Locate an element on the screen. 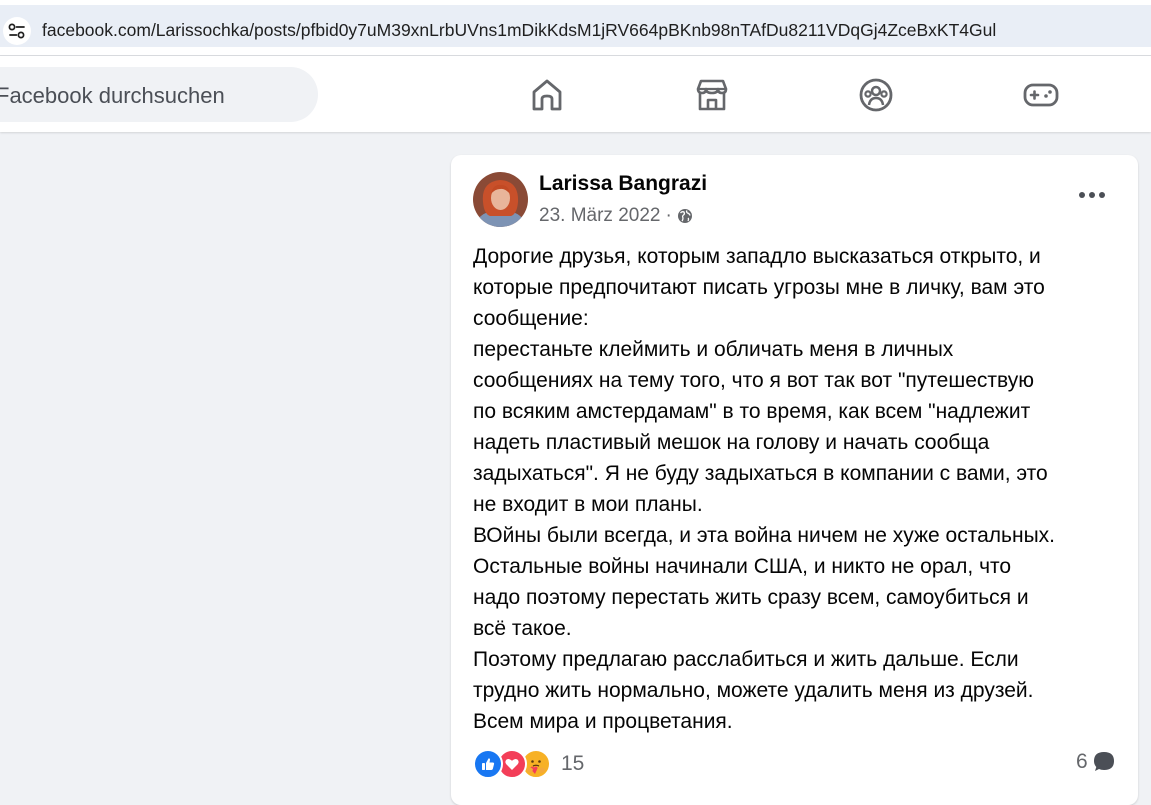  post-author: Larissa Bangrazi is located at coordinates (623, 184).